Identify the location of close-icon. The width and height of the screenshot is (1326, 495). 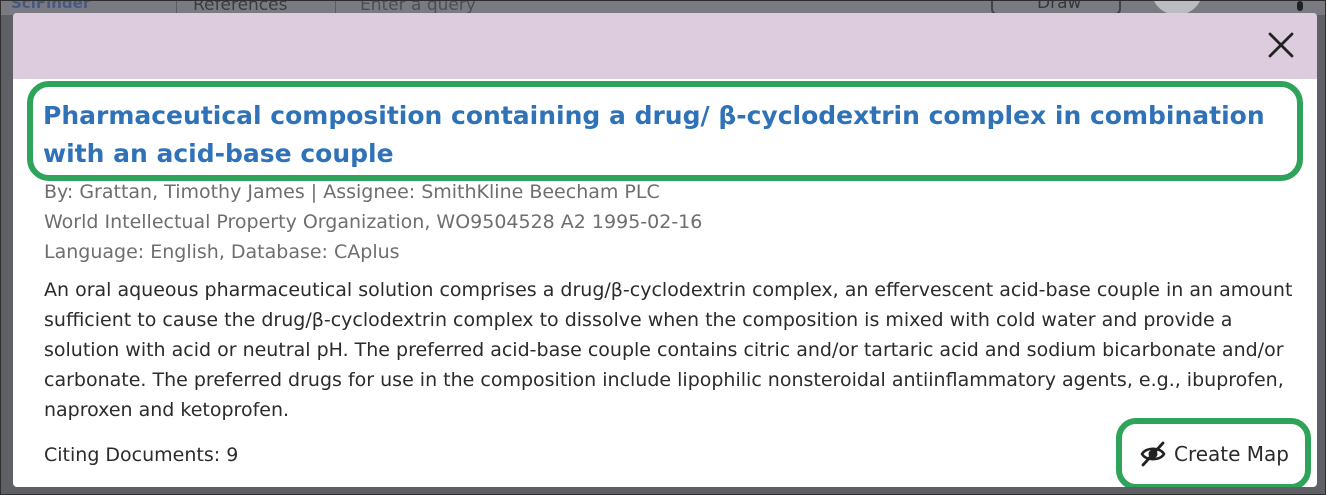
(1281, 45).